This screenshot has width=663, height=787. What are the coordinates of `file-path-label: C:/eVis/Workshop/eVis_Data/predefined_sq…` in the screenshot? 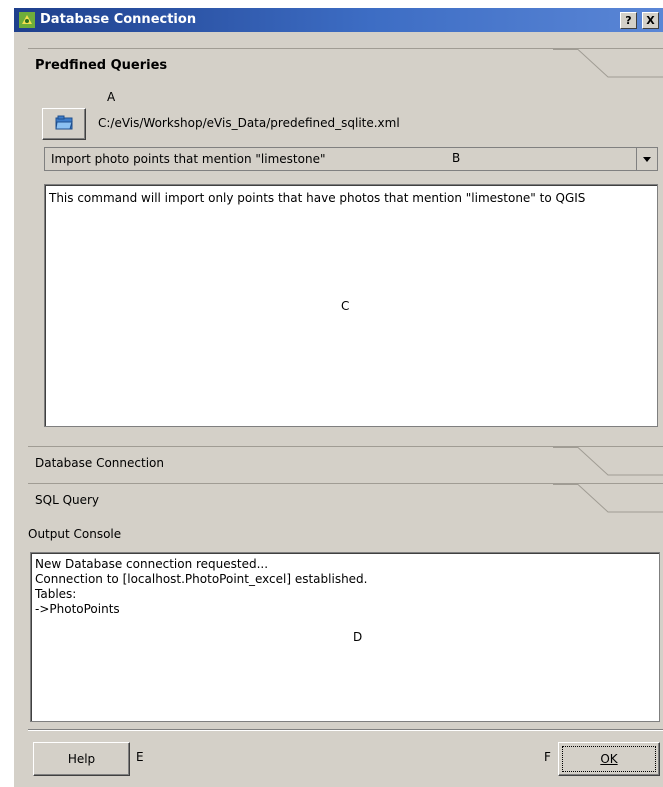 It's located at (249, 123).